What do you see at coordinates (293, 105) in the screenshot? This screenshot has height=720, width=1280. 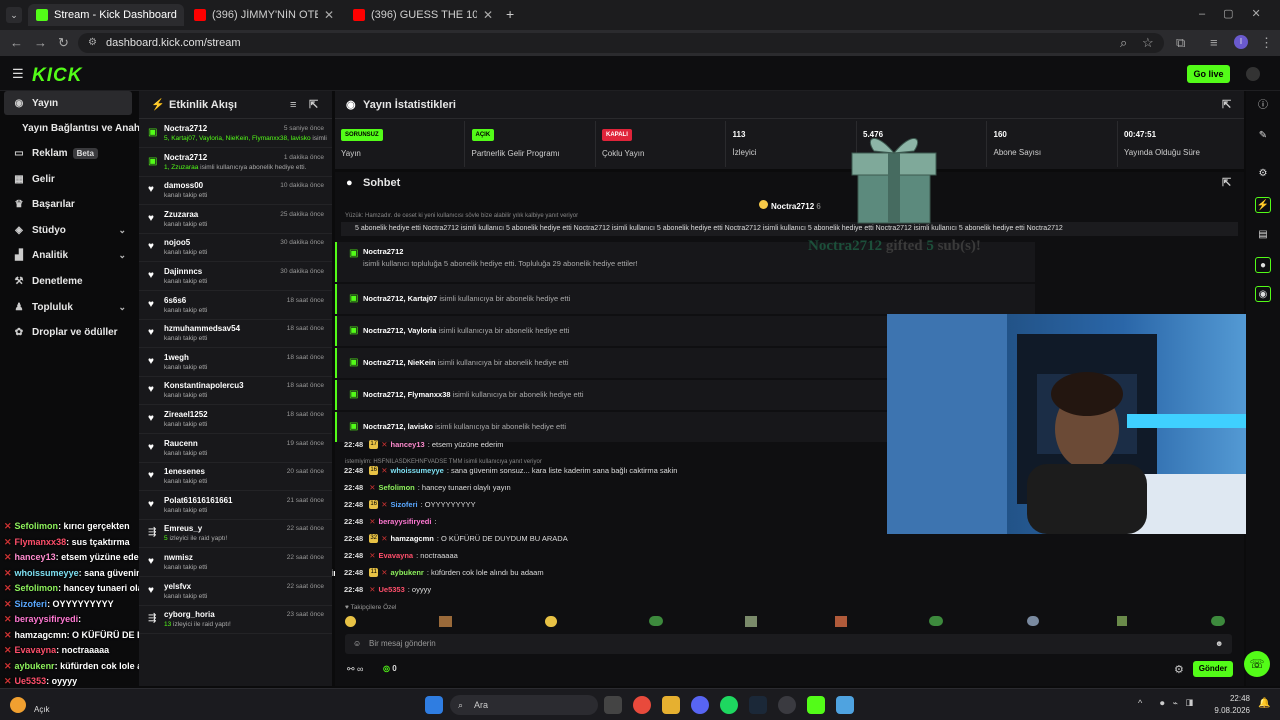 I see `filter-icon: ≡` at bounding box center [293, 105].